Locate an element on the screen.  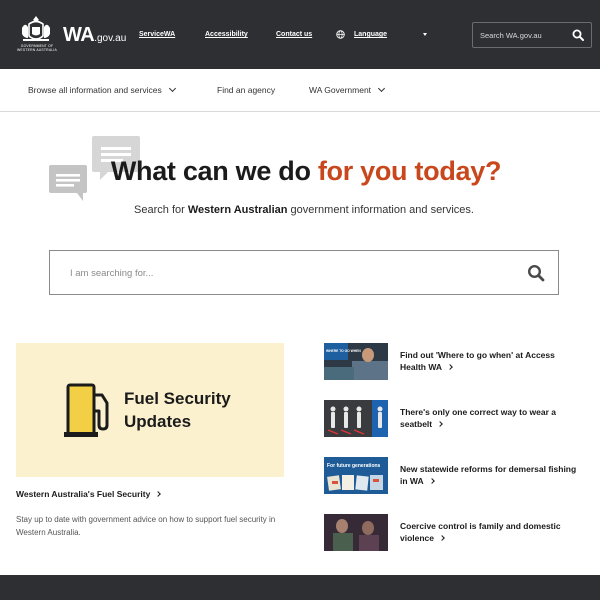
news-thumbnail: WHERE TO GO WHEN is located at coordinates (356, 361).